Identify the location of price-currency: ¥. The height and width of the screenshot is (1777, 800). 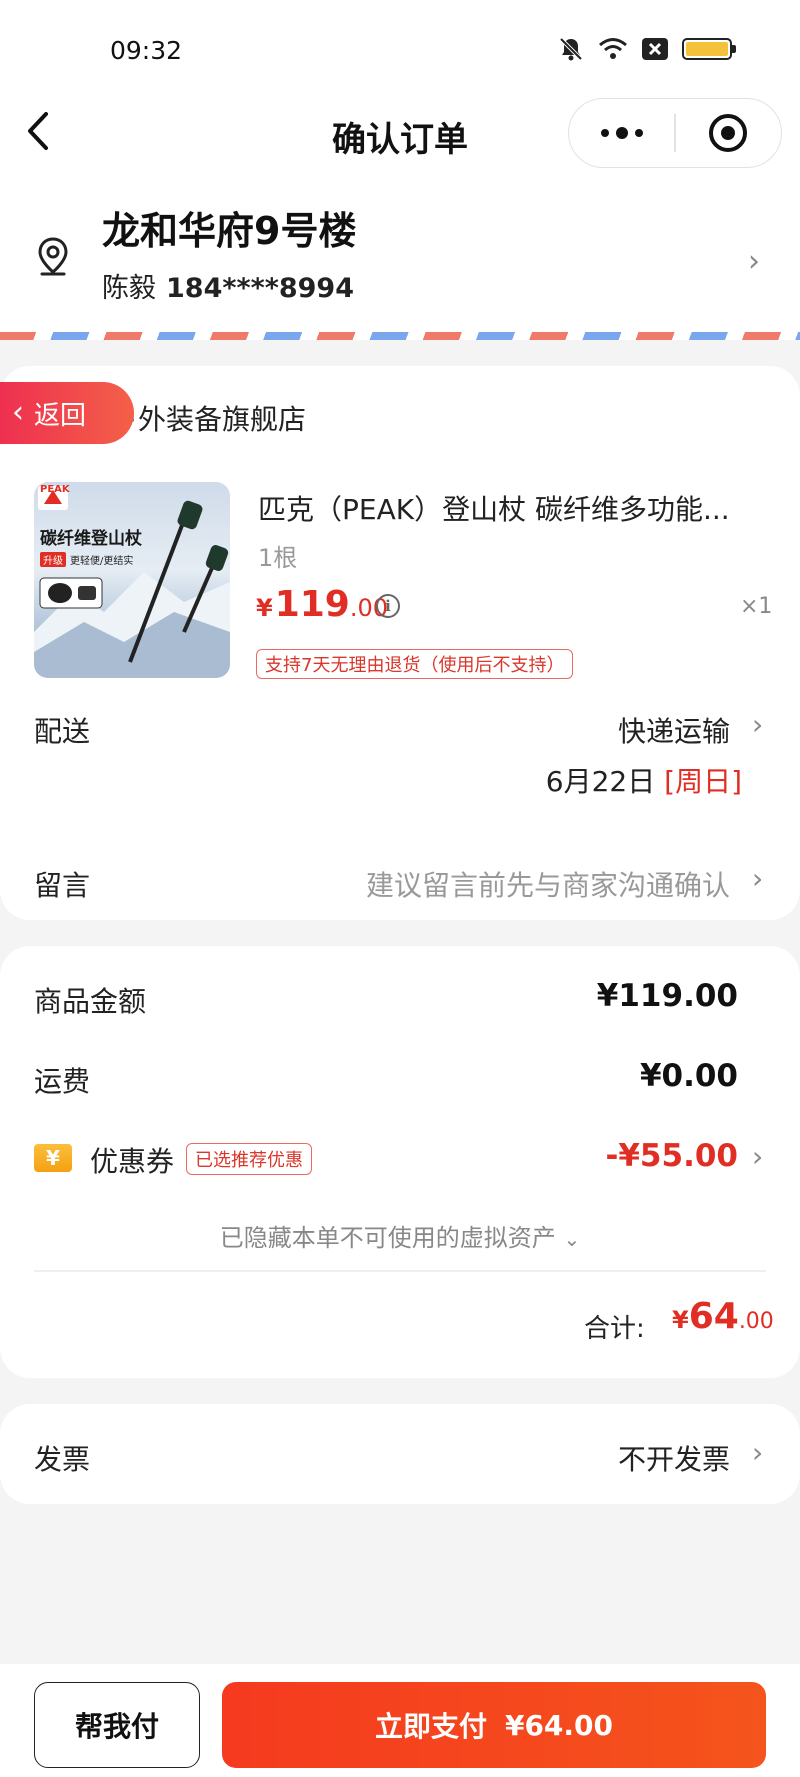
(264, 608).